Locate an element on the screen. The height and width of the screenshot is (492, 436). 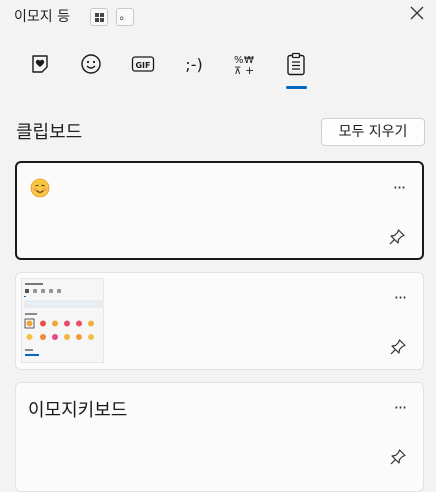
symbols-icon: % ₩ ⊼ + is located at coordinates (244, 65).